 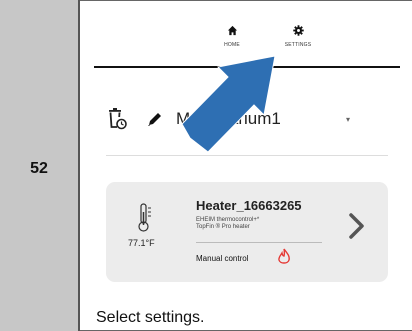 I want to click on instruction-text: Select settings., so click(x=150, y=317).